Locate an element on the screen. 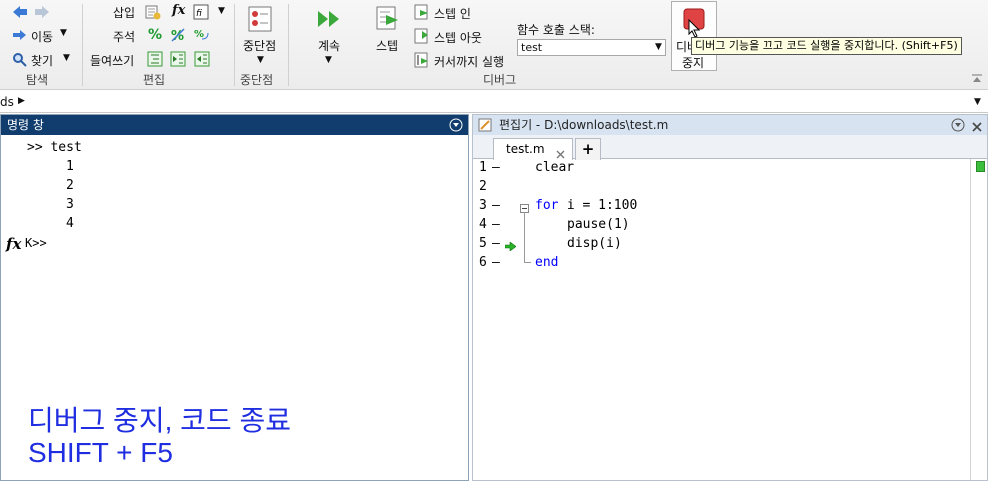  output-value: 2 is located at coordinates (70, 185).